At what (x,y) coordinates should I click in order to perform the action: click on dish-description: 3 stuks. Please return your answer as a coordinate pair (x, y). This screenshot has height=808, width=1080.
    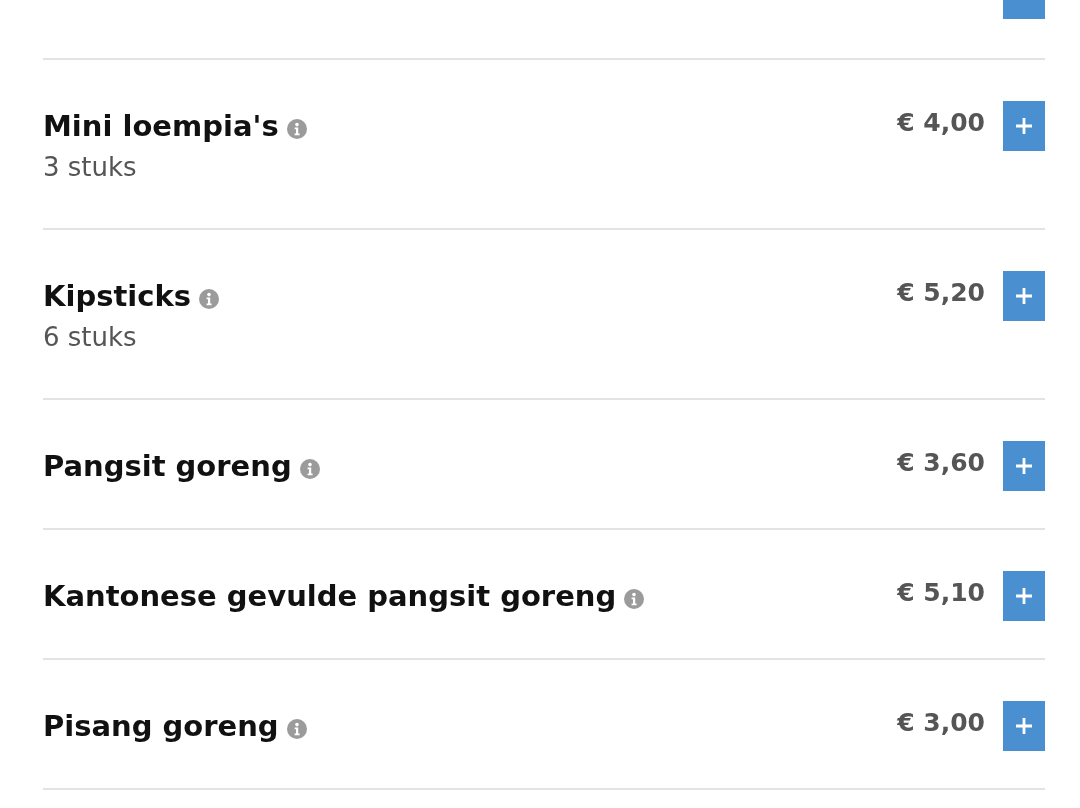
    Looking at the image, I should click on (90, 167).